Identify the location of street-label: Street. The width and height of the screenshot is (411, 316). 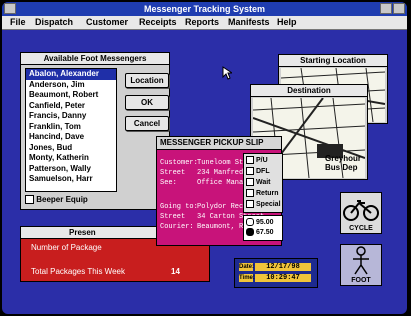
(173, 173).